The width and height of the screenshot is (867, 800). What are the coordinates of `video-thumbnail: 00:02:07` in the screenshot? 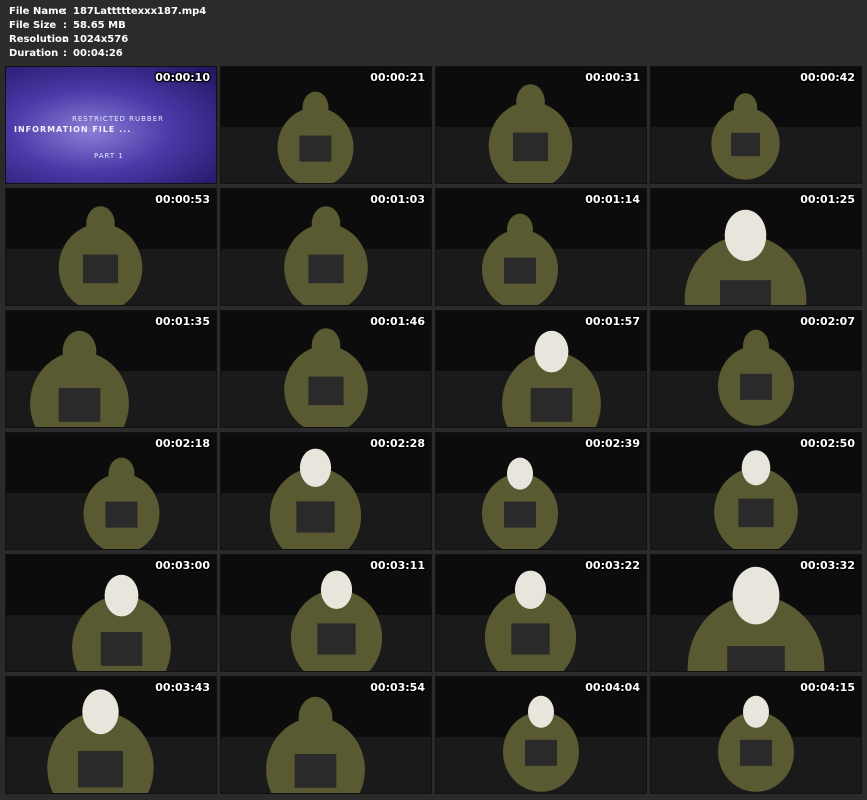 It's located at (756, 369).